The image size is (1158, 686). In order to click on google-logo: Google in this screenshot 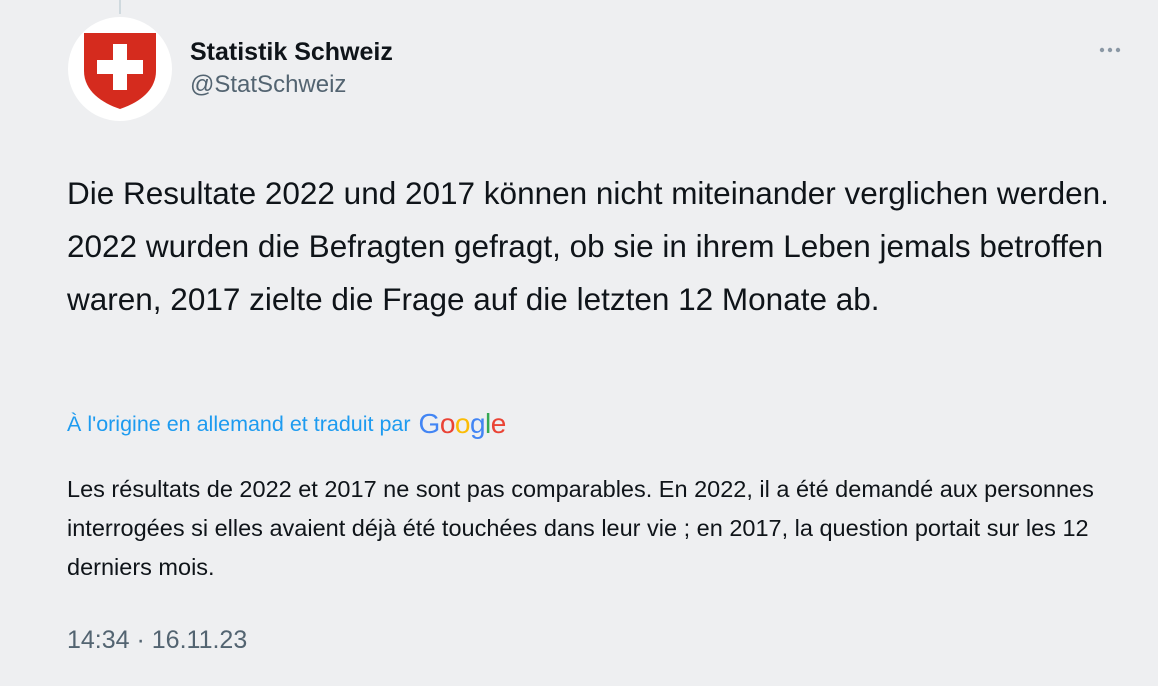, I will do `click(462, 423)`.